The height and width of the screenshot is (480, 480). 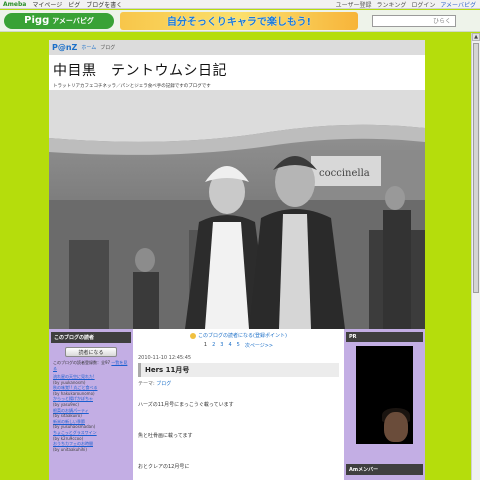 What do you see at coordinates (91, 352) in the screenshot?
I see `become-reader-button: 読者になる` at bounding box center [91, 352].